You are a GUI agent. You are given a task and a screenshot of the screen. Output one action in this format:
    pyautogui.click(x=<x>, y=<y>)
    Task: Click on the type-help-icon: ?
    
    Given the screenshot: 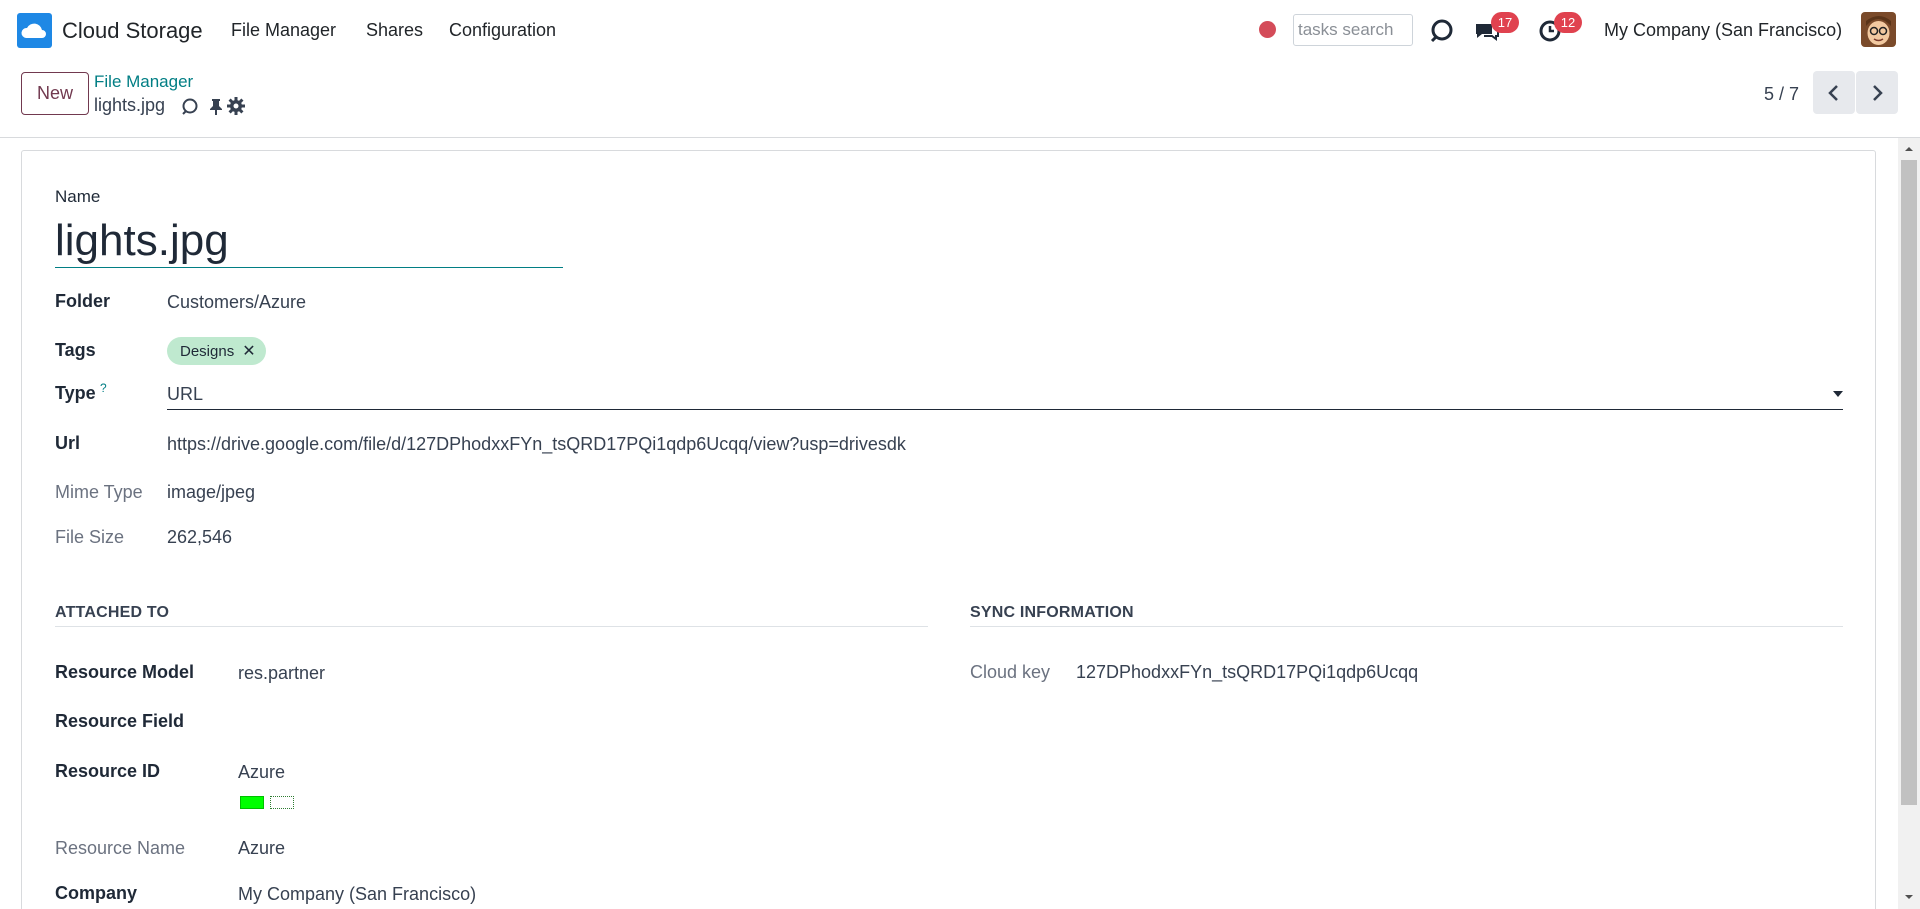 What is the action you would take?
    pyautogui.click(x=103, y=388)
    